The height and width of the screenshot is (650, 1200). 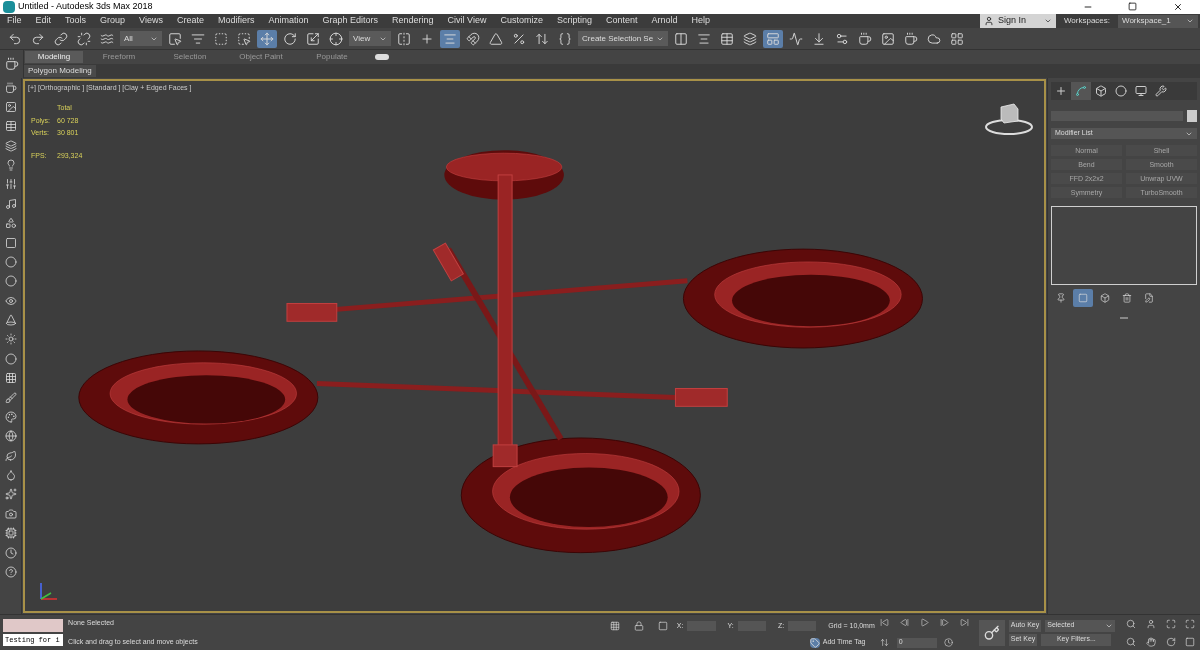 What do you see at coordinates (467, 21) in the screenshot?
I see `menu-item: Civil View` at bounding box center [467, 21].